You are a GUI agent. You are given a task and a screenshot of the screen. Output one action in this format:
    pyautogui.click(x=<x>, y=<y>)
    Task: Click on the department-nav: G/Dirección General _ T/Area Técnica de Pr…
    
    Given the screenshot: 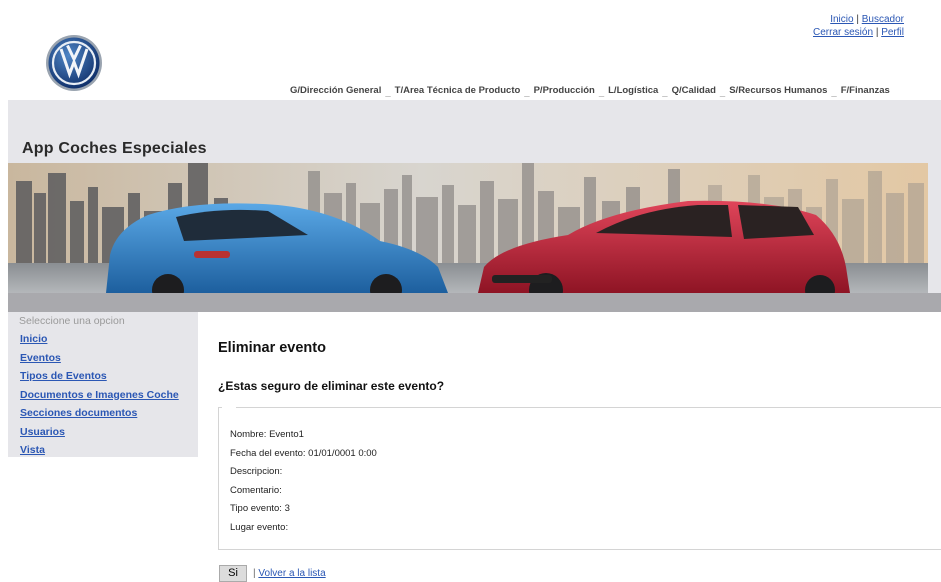 What is the action you would take?
    pyautogui.click(x=590, y=92)
    